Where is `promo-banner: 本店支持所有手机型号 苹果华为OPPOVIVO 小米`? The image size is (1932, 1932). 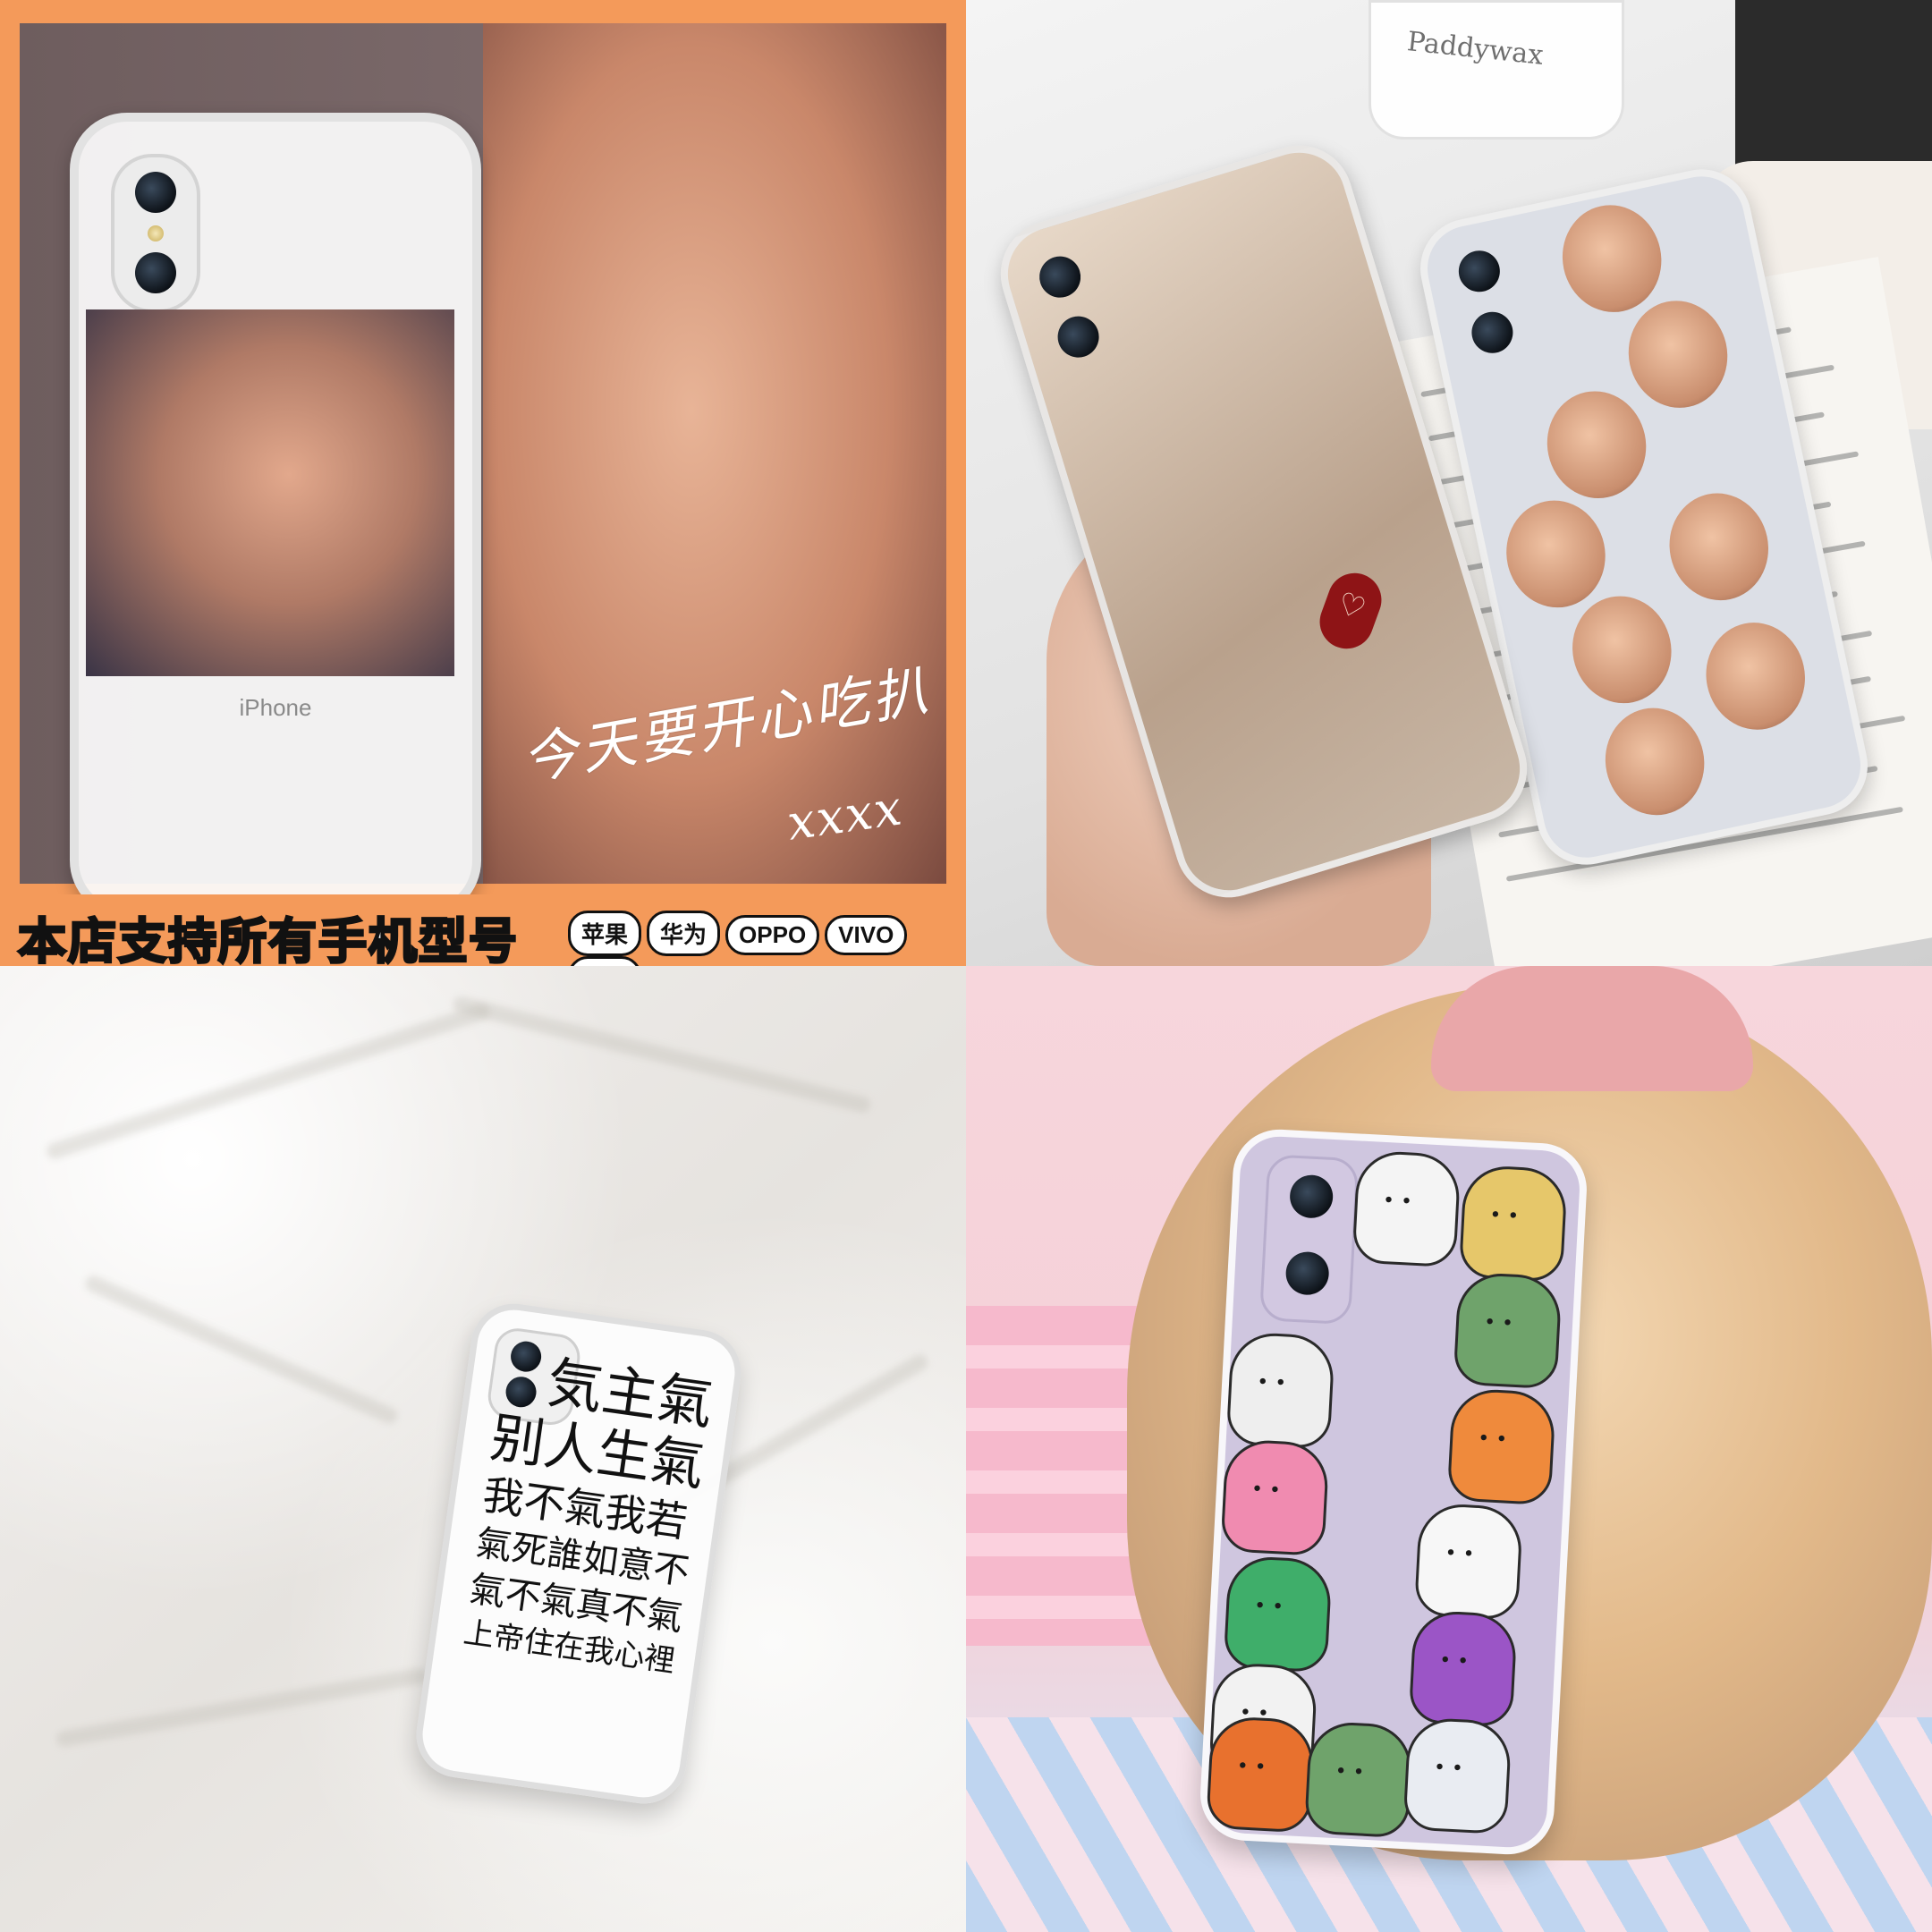
promo-banner: 本店支持所有手机型号 苹果华为OPPOVIVO 小米 is located at coordinates (483, 930).